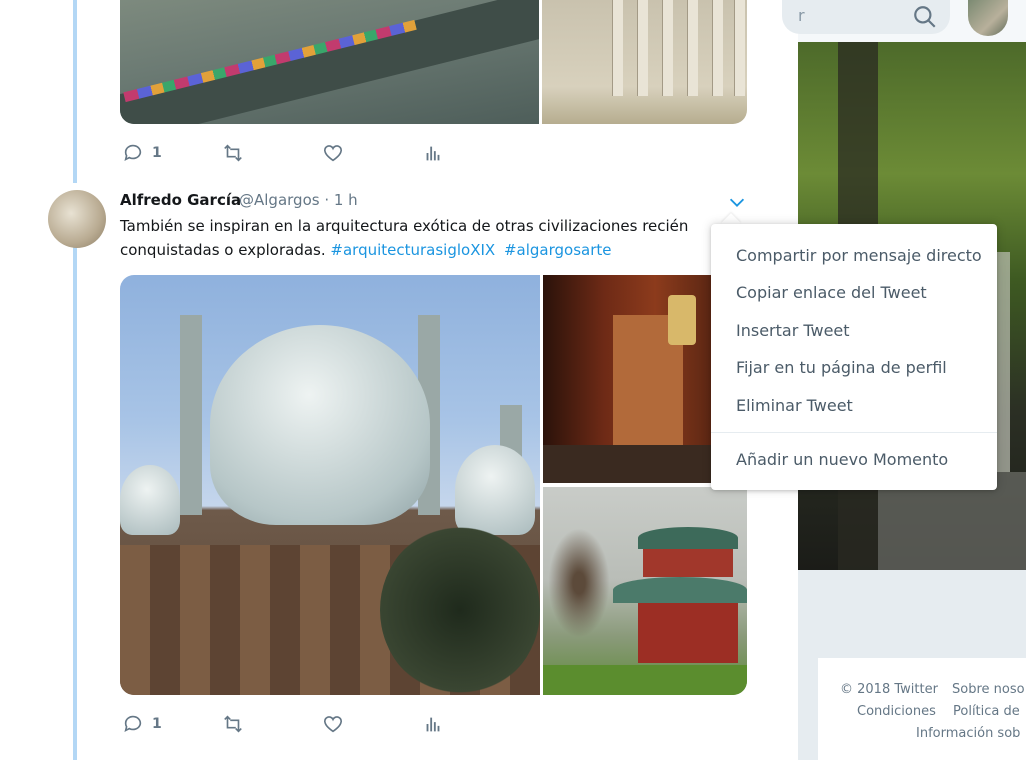 This screenshot has height=760, width=1026. I want to click on tweet1-like-button, so click(333, 153).